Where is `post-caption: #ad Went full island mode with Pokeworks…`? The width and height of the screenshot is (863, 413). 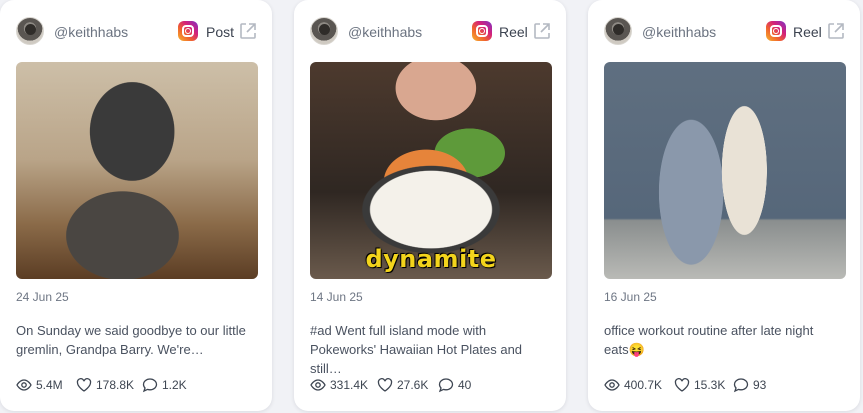 post-caption: #ad Went full island mode with Pokeworks… is located at coordinates (431, 349).